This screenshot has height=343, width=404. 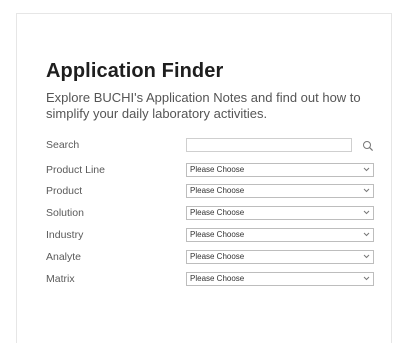 I want to click on product-select: Please Choose, so click(x=280, y=191).